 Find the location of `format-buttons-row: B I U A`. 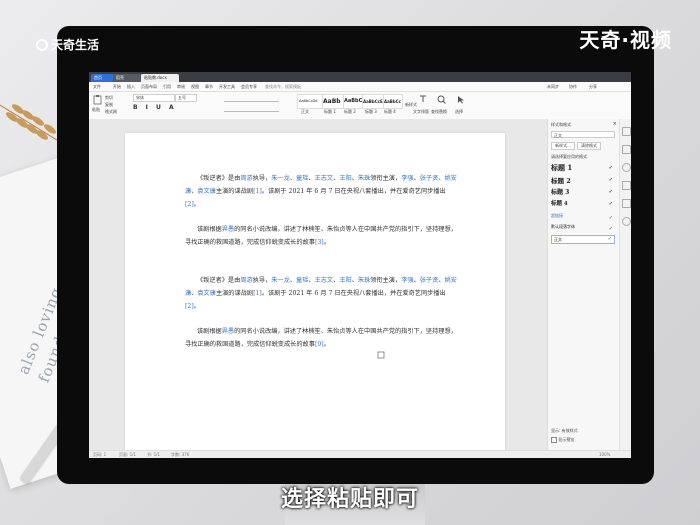

format-buttons-row: B I U A is located at coordinates (155, 107).